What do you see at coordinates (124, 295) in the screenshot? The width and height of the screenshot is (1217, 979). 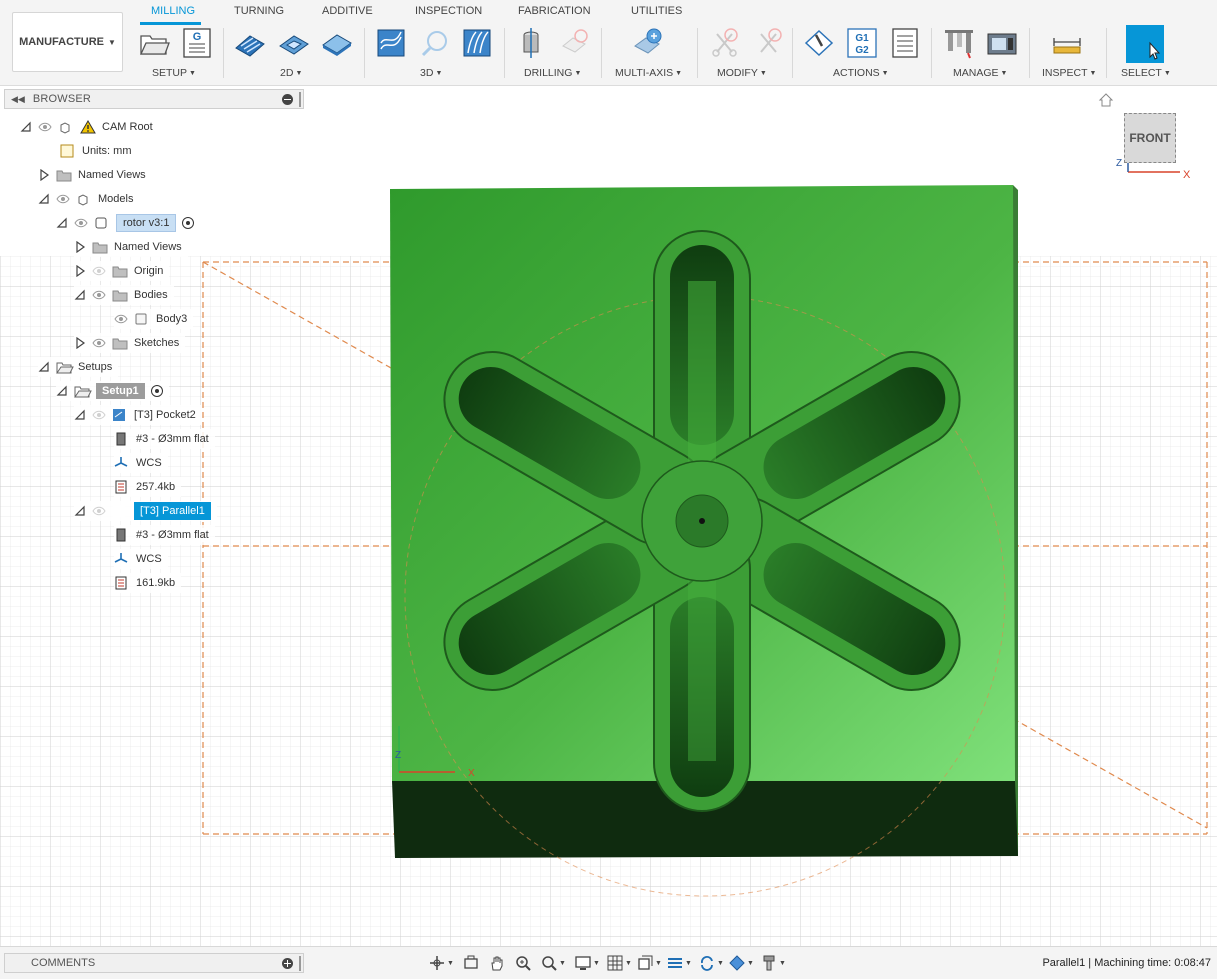 I see `tree-item-bodies: Bodies` at bounding box center [124, 295].